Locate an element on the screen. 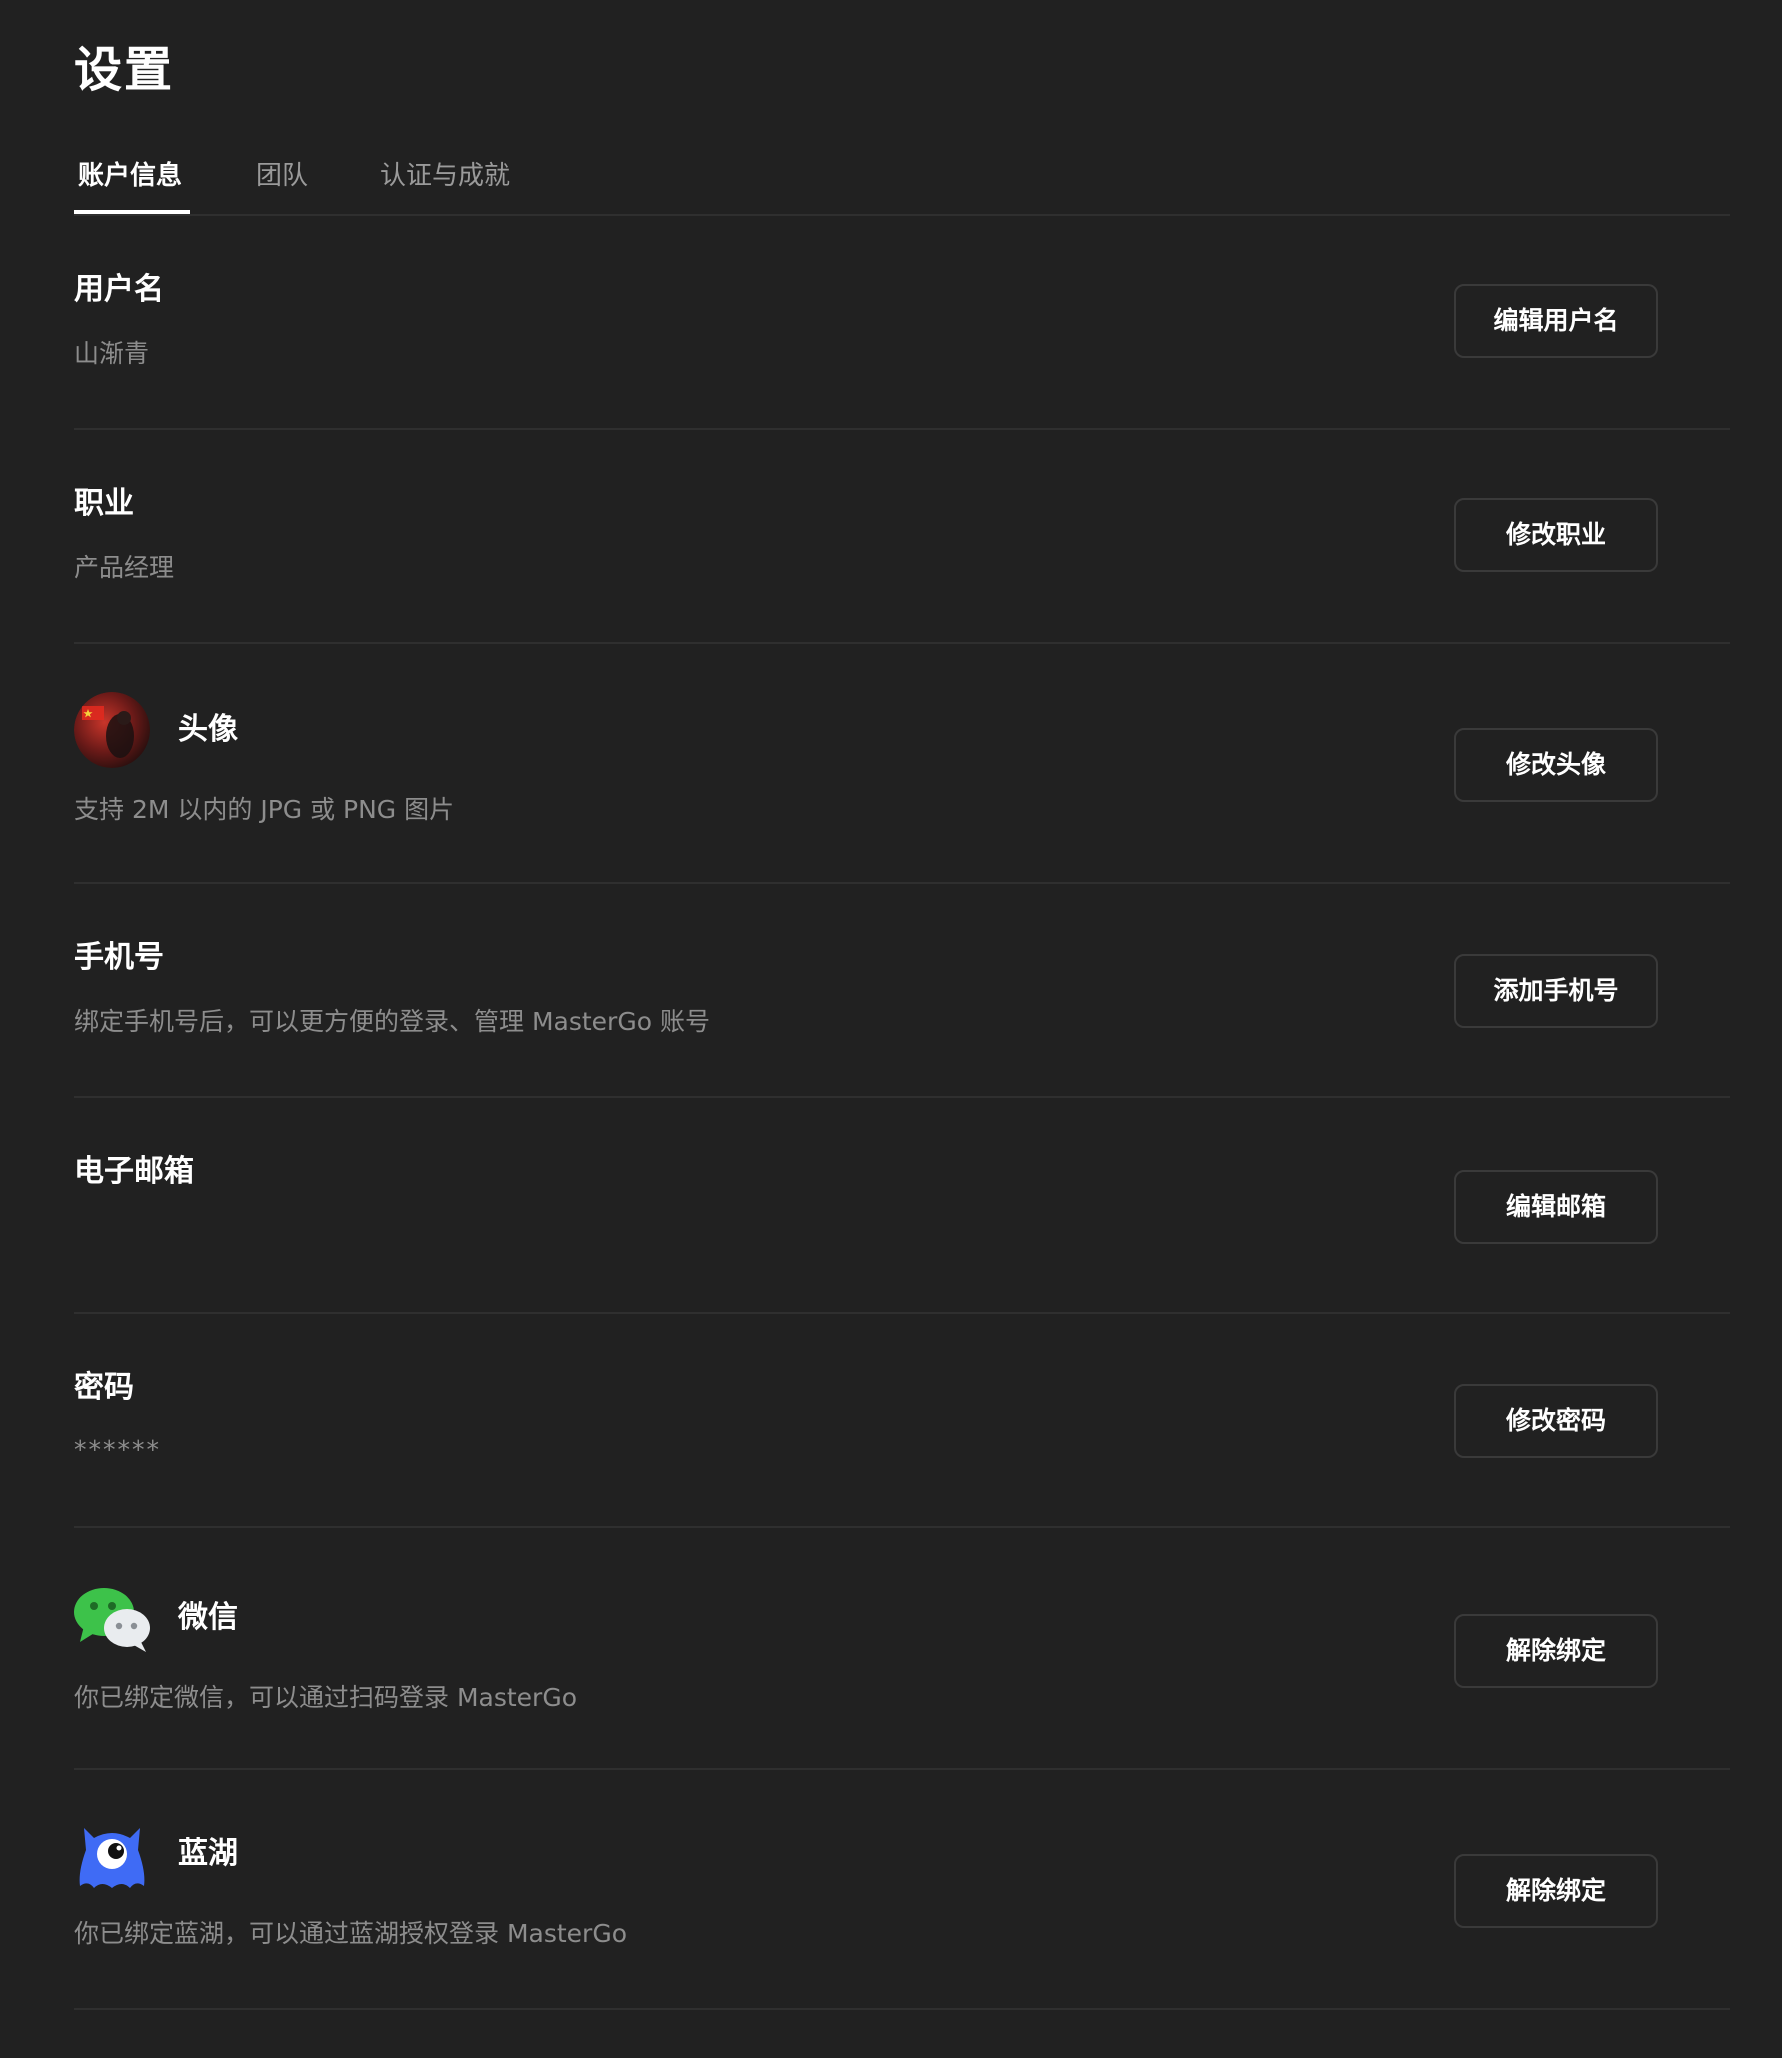  row-email: 电子邮箱 编辑邮箱 is located at coordinates (902, 1206).